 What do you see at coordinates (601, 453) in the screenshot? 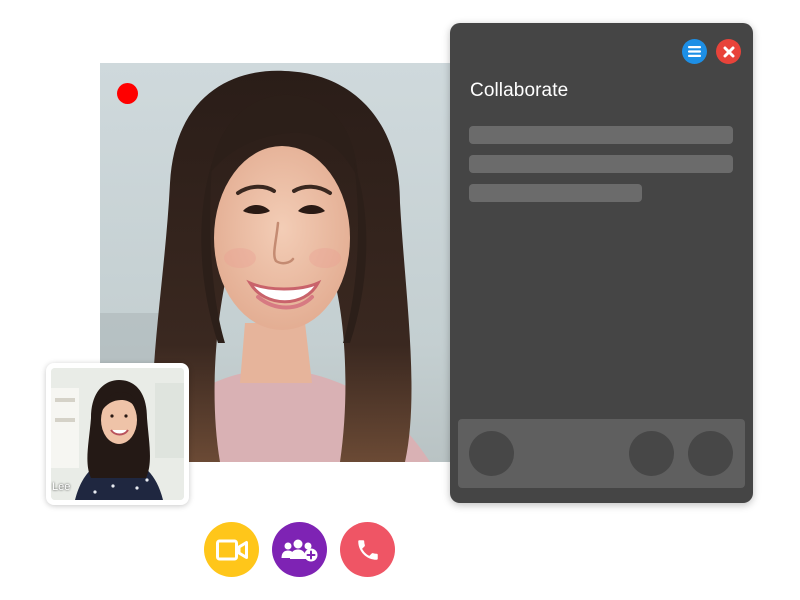
I see `panel-footer-toolbar` at bounding box center [601, 453].